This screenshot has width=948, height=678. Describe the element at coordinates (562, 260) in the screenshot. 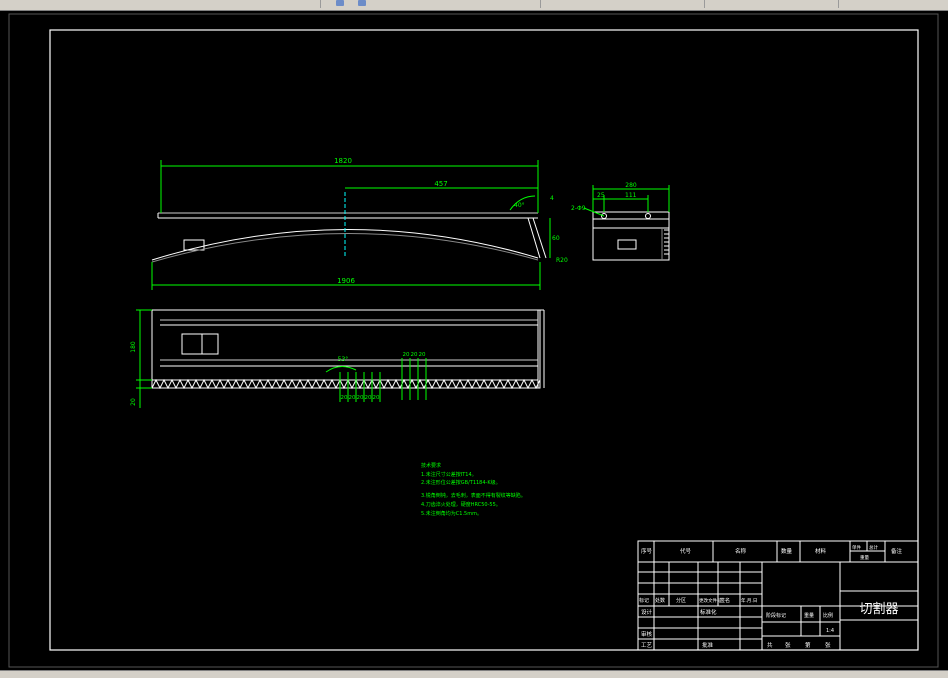

I see `dim-radius: R20` at that location.